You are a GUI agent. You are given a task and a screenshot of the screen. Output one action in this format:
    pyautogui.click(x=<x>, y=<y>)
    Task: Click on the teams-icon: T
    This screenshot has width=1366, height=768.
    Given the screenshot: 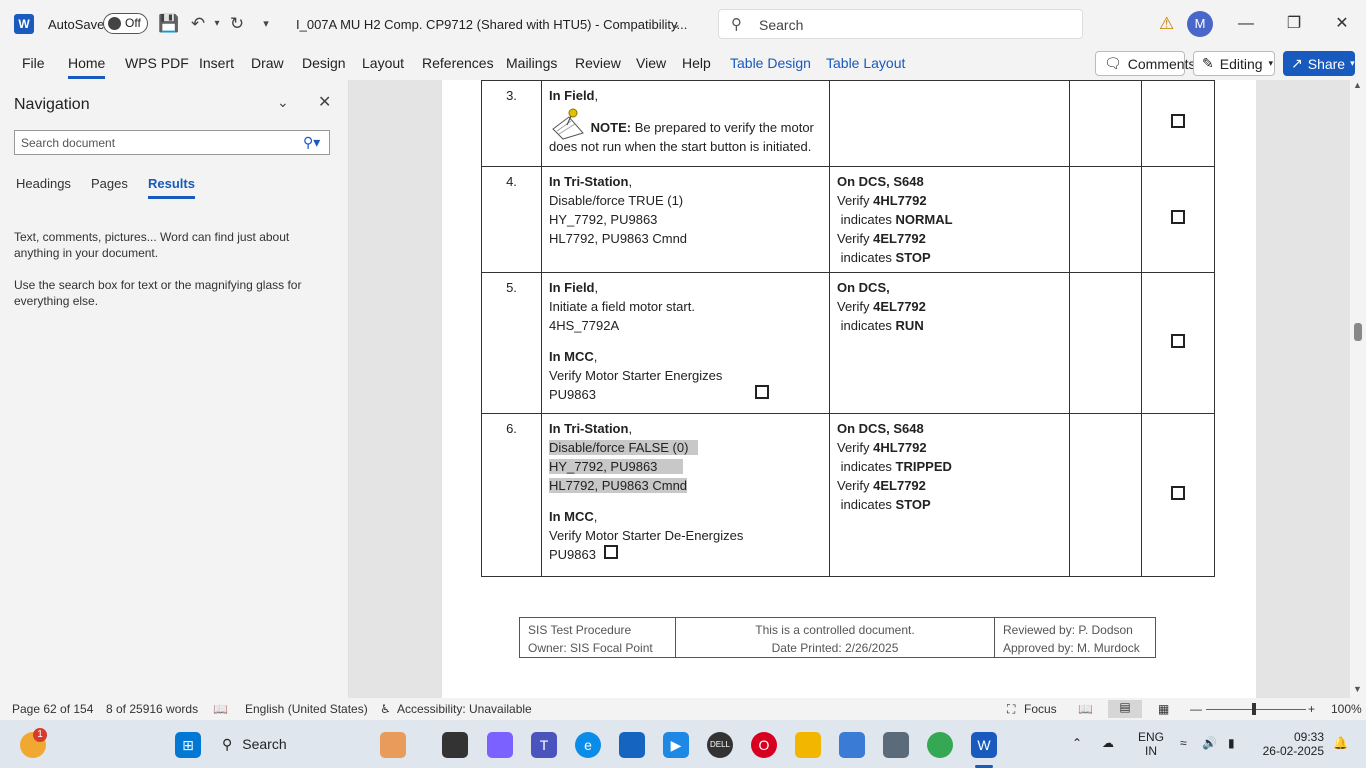 What is the action you would take?
    pyautogui.click(x=544, y=745)
    